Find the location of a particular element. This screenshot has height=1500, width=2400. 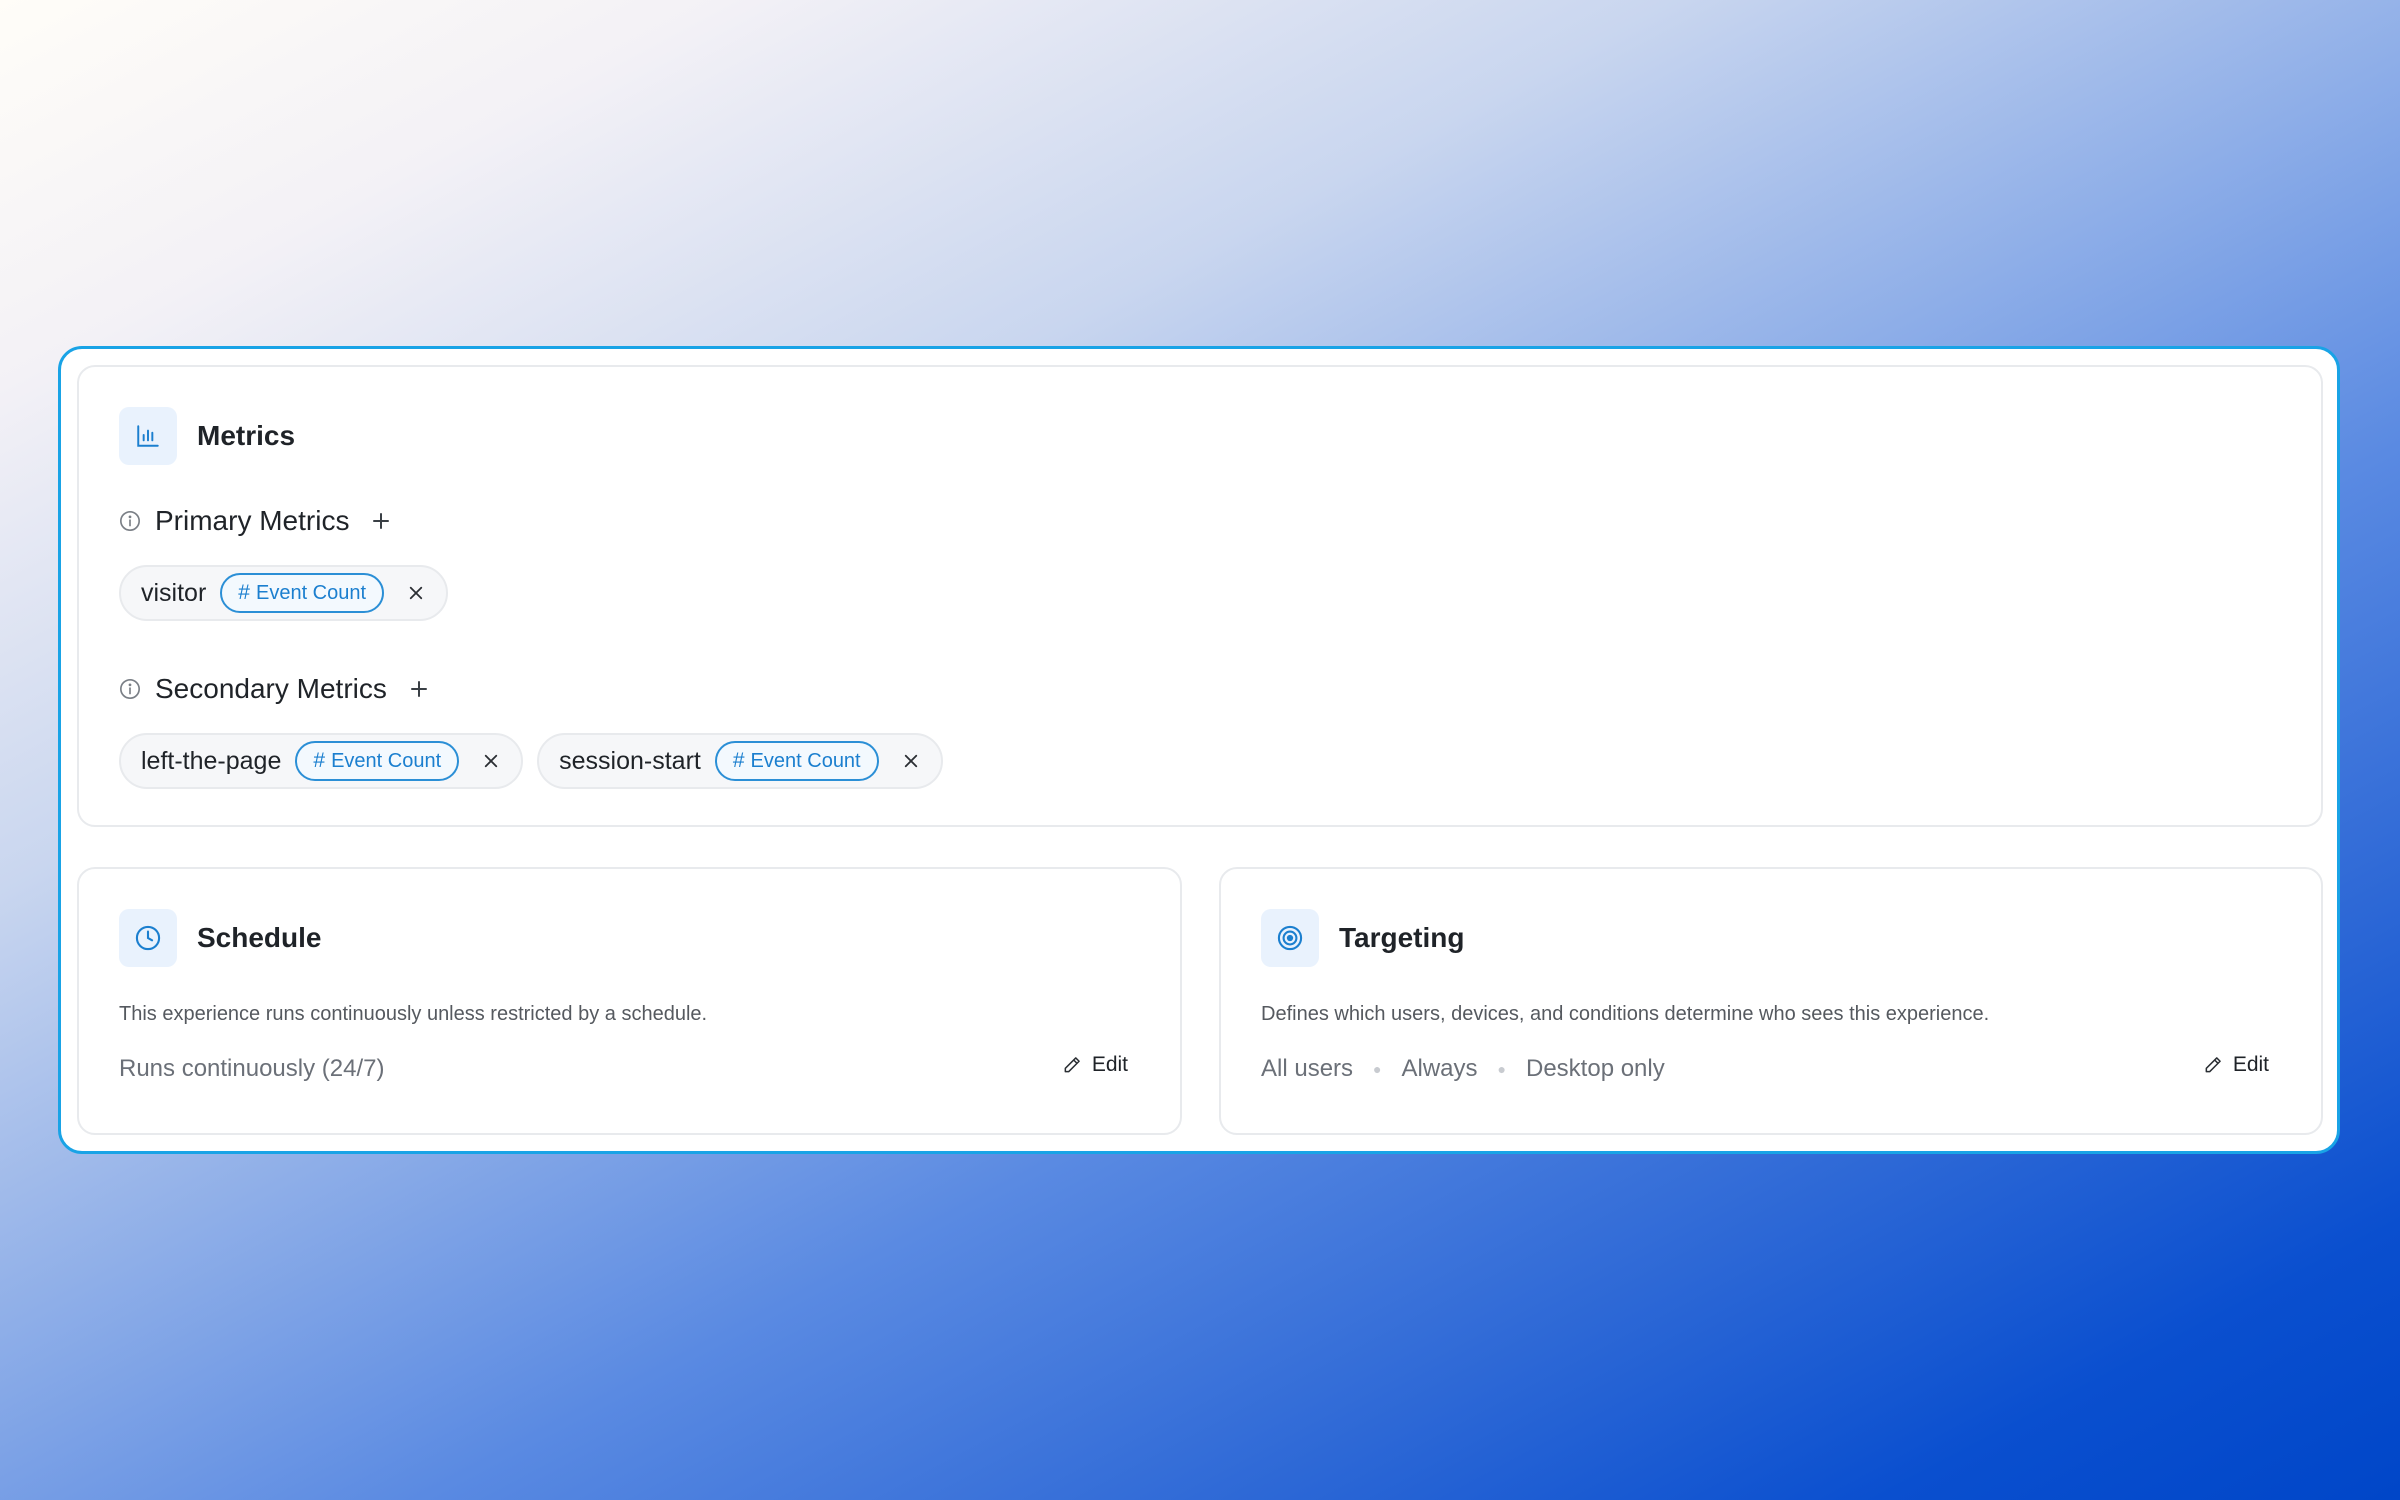

schedule-status: Runs continuously (24/7) is located at coordinates (251, 1069).